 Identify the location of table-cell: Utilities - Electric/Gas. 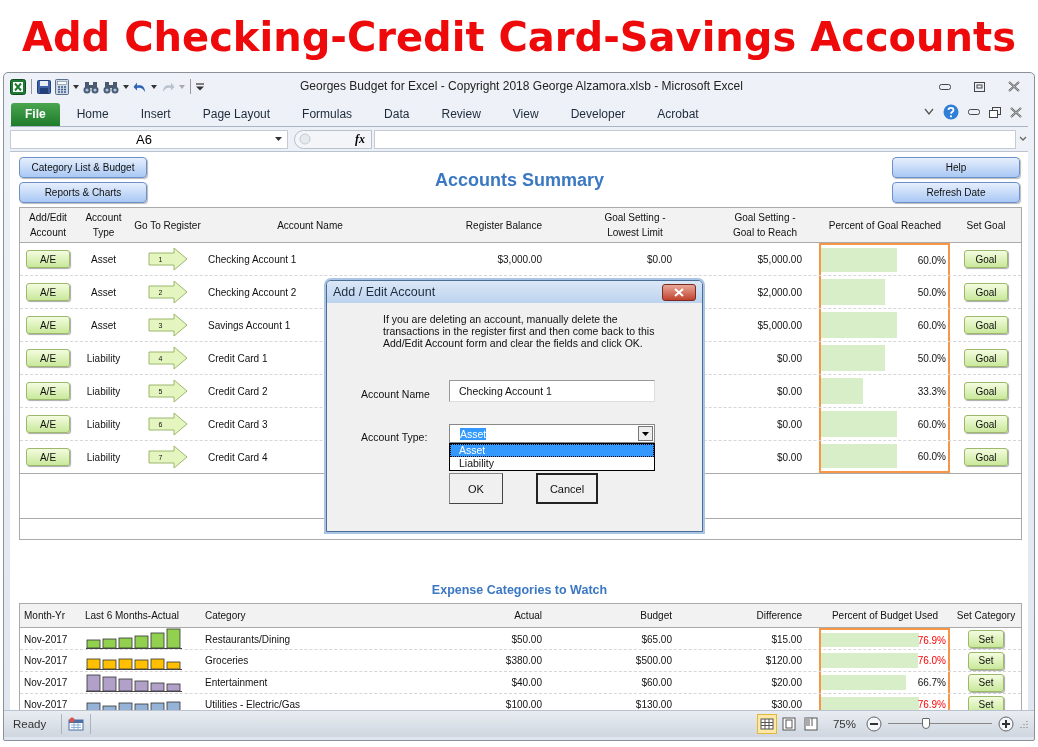
(252, 704).